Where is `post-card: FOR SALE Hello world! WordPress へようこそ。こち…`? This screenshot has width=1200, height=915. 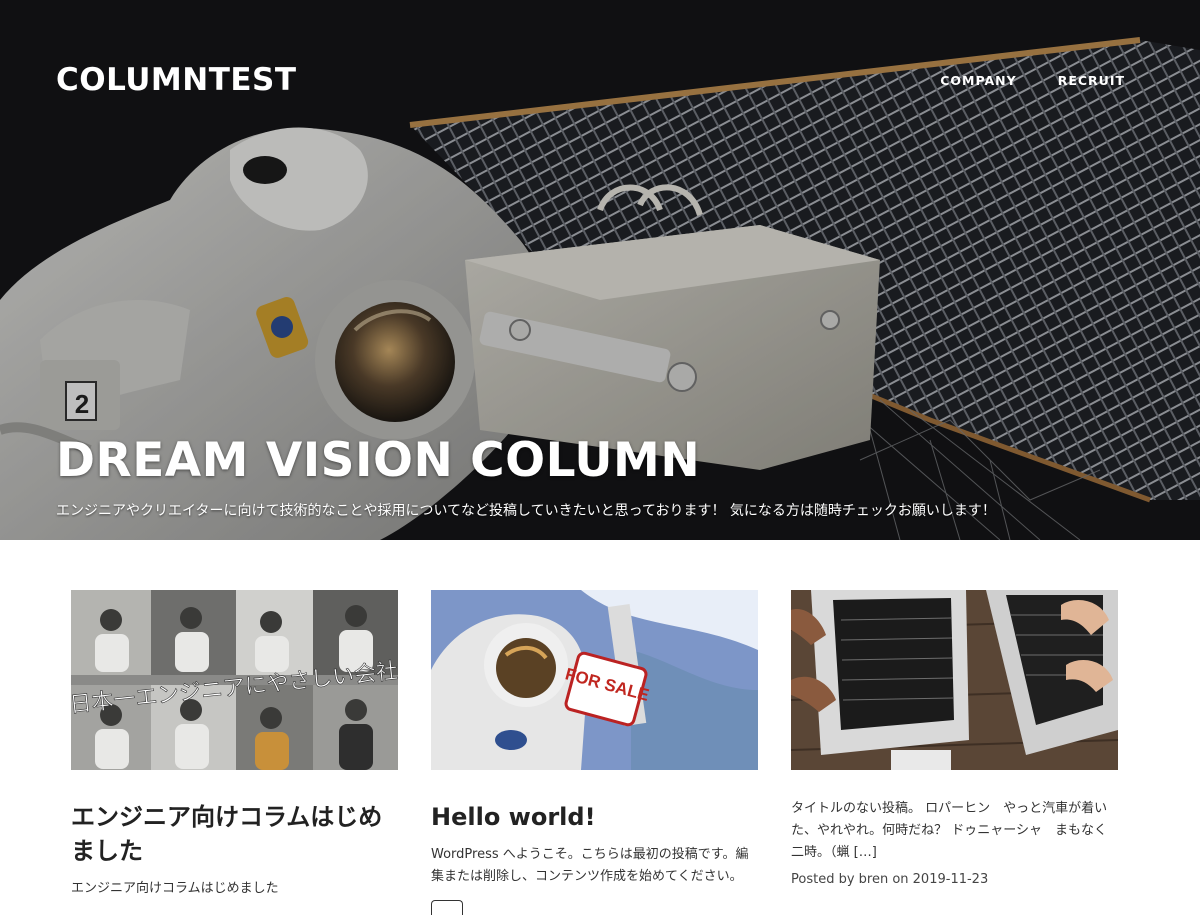
post-card: FOR SALE Hello world! WordPress へようこそ。こち… is located at coordinates (594, 752).